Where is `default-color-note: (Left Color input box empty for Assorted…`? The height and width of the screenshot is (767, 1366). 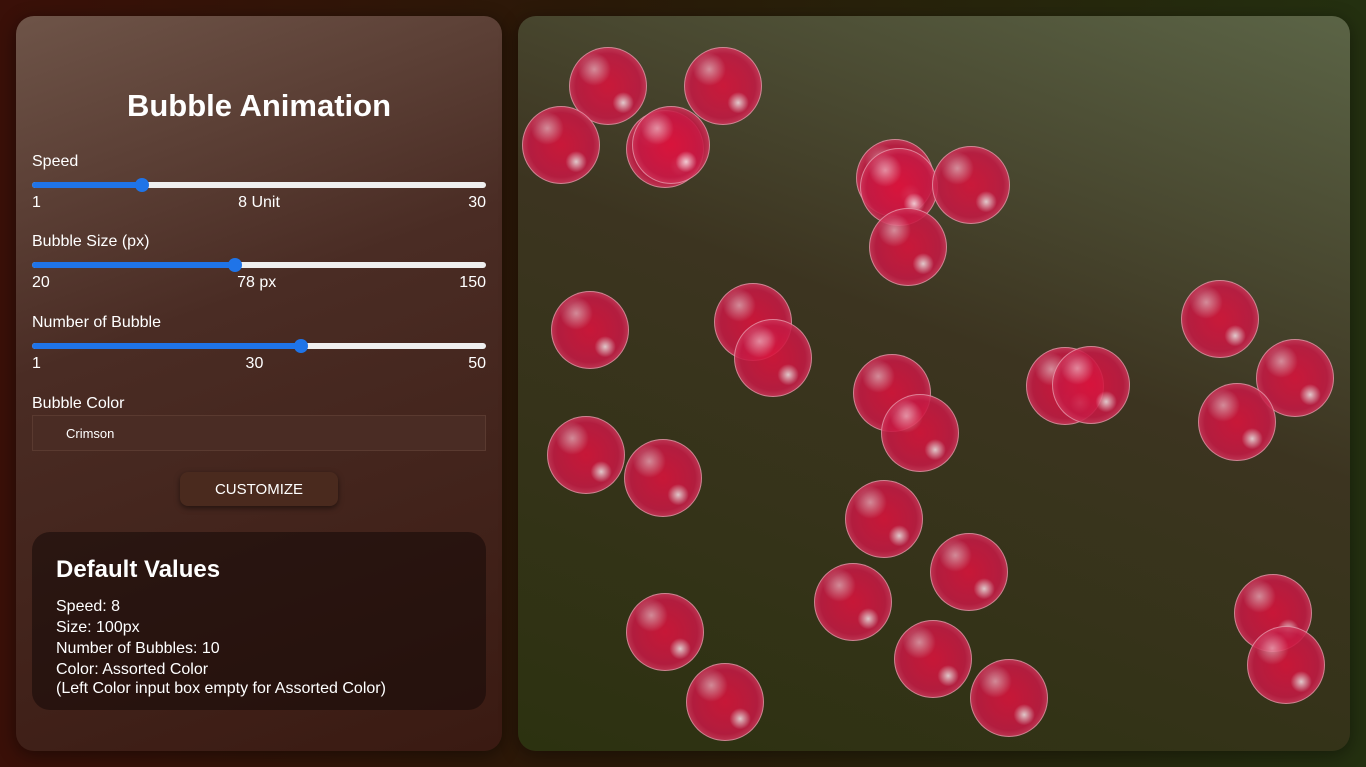 default-color-note: (Left Color input box empty for Assorted… is located at coordinates (221, 688).